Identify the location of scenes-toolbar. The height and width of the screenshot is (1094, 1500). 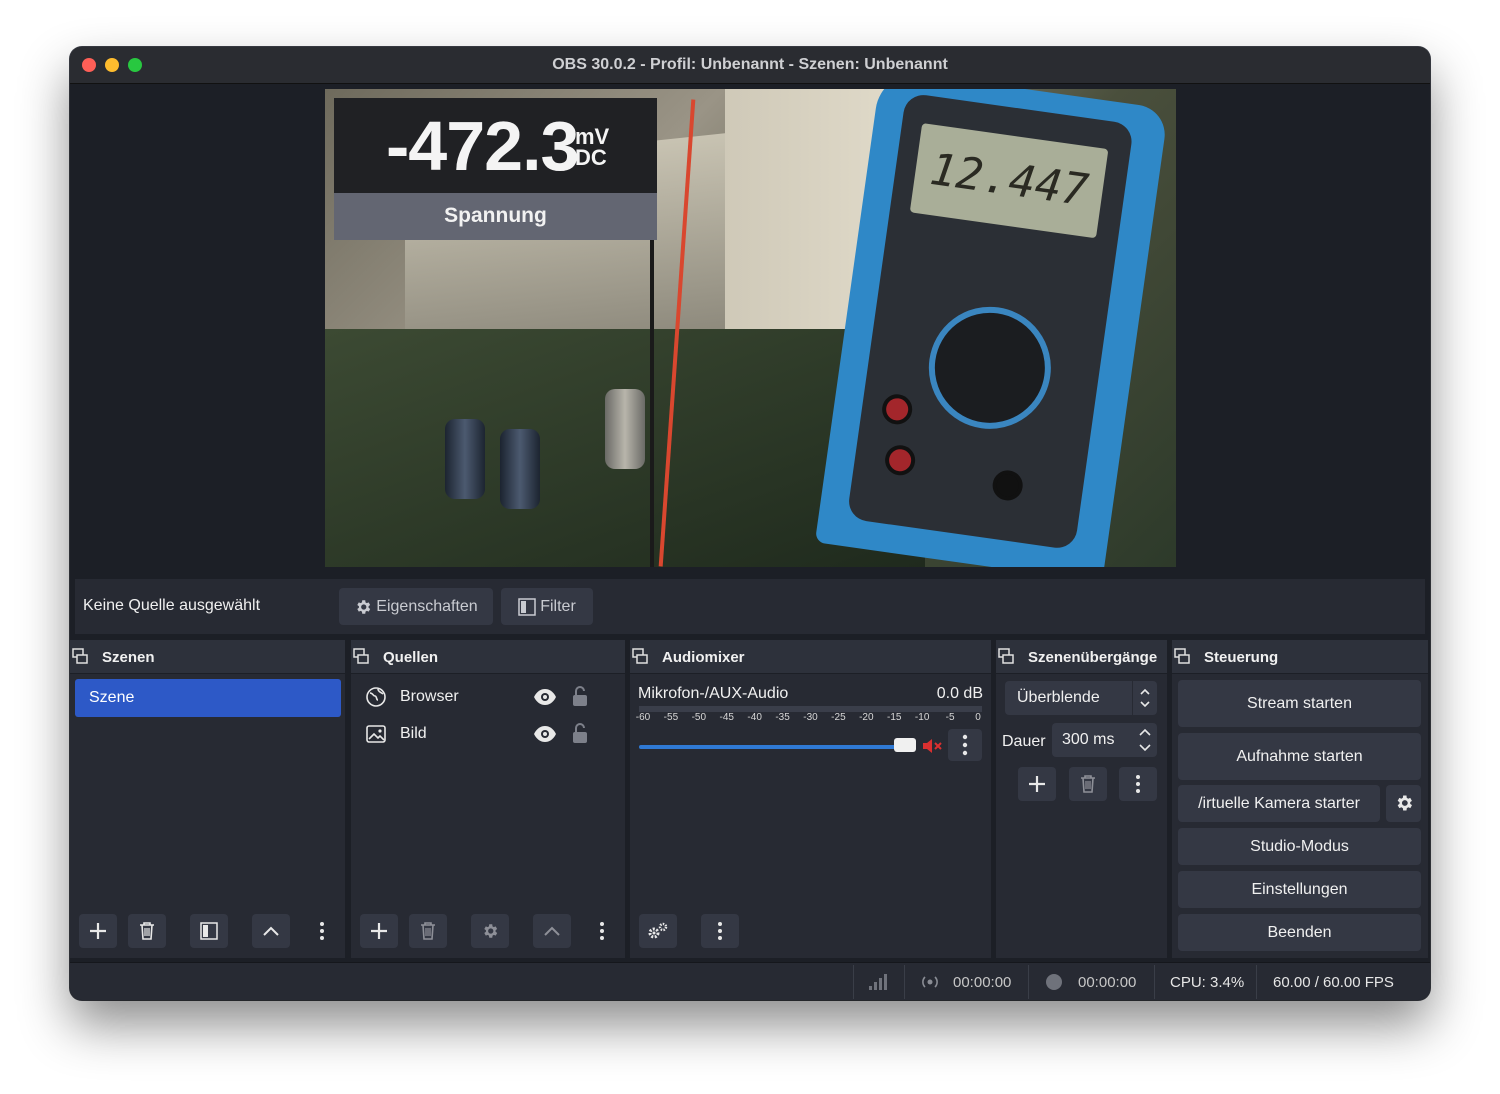
(207, 933).